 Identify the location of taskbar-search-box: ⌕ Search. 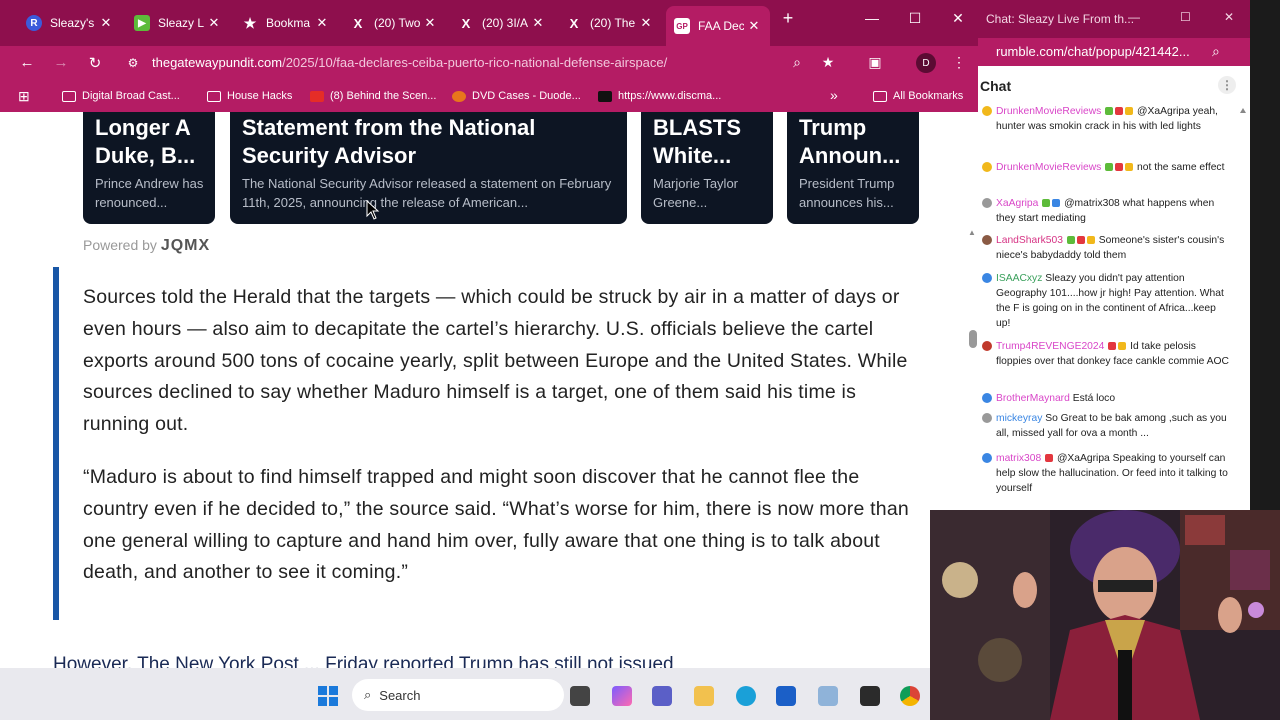
(458, 695).